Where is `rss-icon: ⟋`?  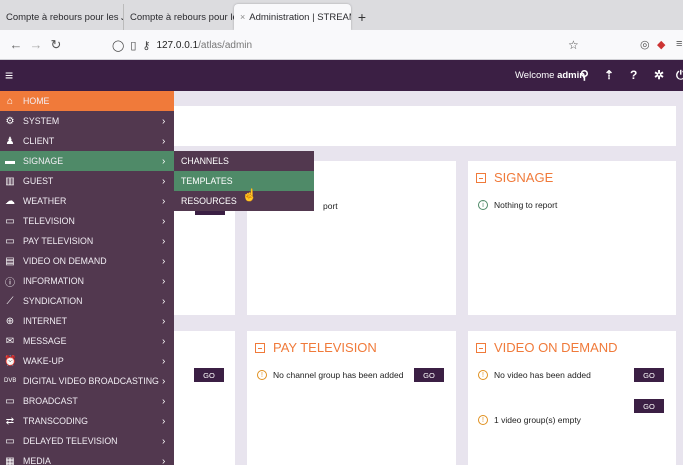 rss-icon: ⟋ is located at coordinates (10, 301).